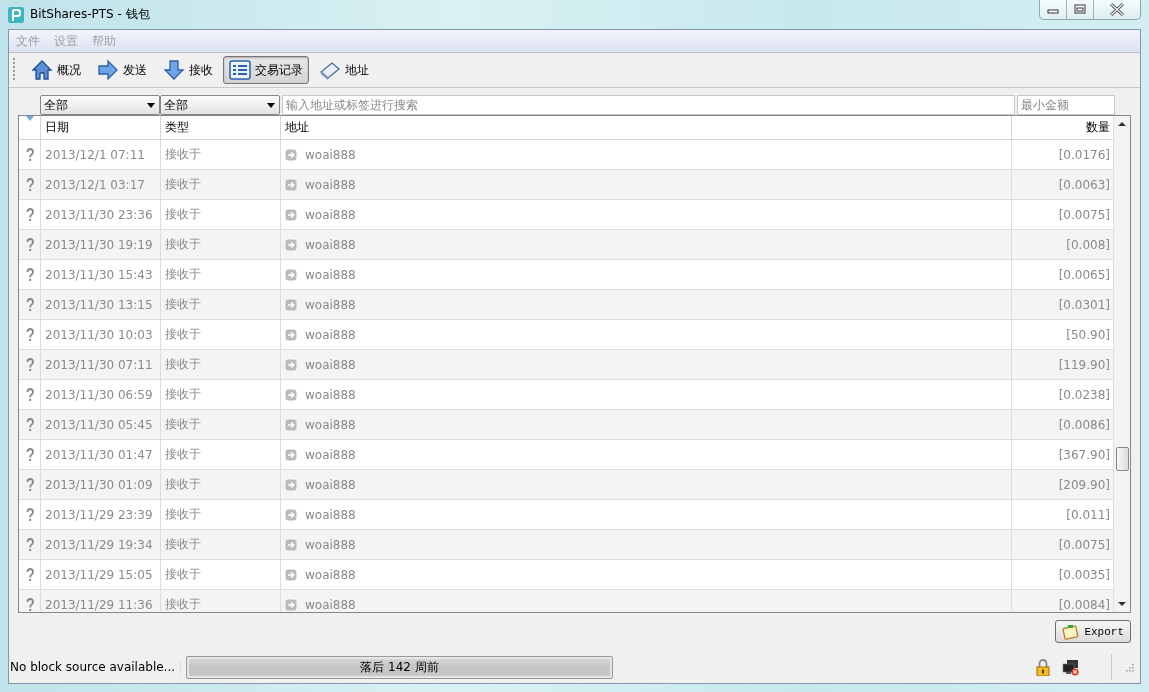 The height and width of the screenshot is (692, 1149). What do you see at coordinates (1122, 459) in the screenshot?
I see `scrollbar-thumb` at bounding box center [1122, 459].